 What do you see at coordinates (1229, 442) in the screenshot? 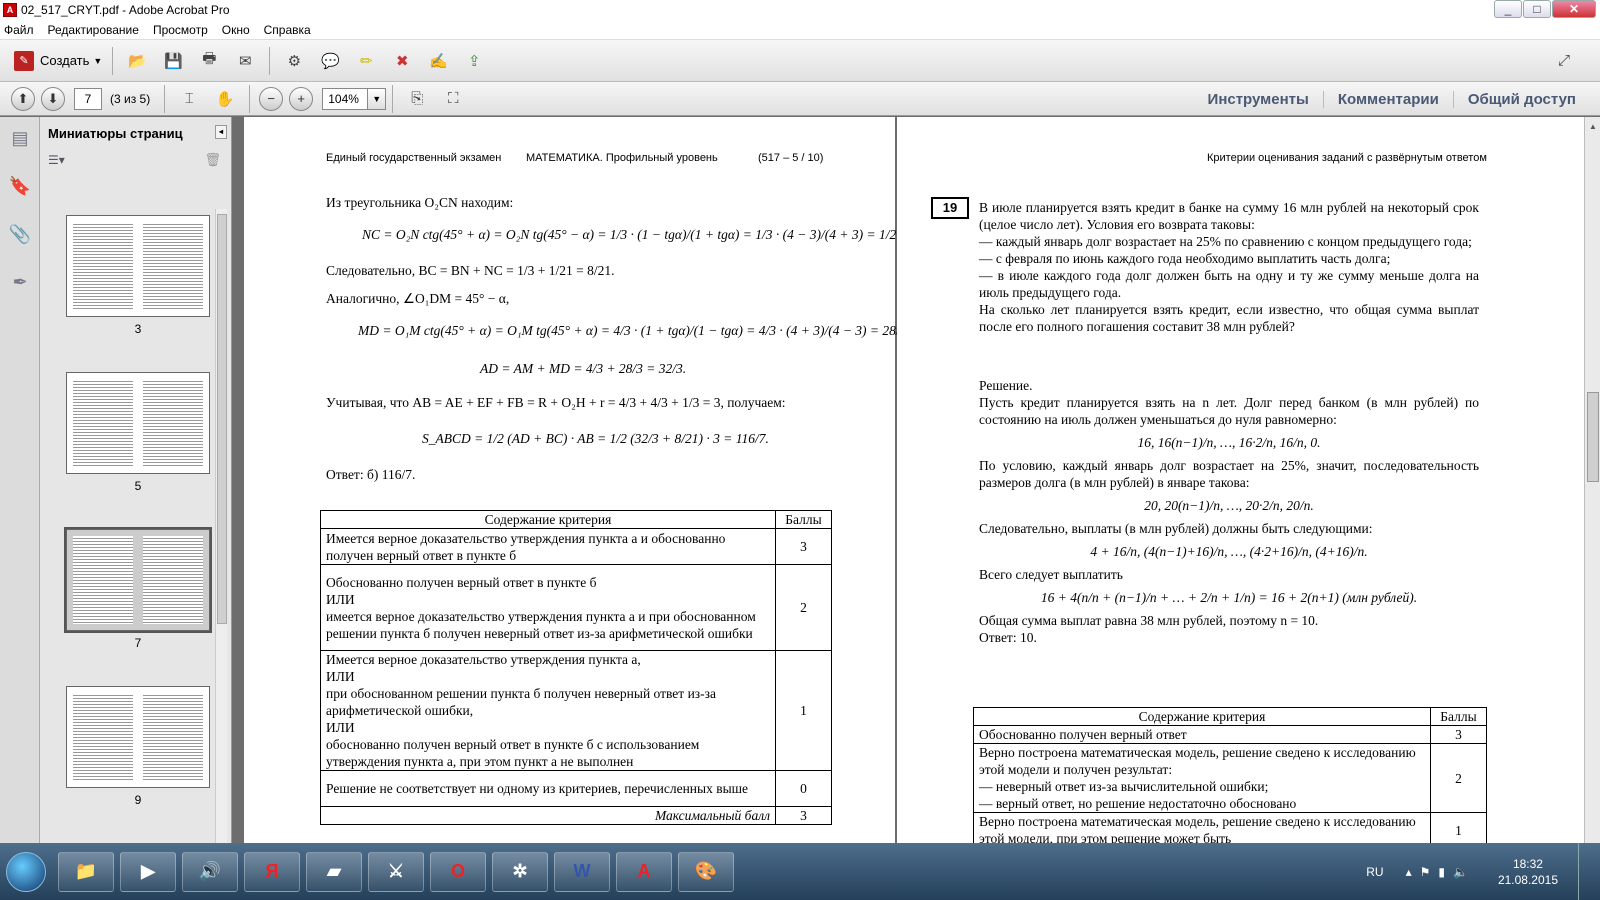
I see `formula-line: 16, 16(n−1)/n, …, 16·2/n, 16/n, 0.` at bounding box center [1229, 442].